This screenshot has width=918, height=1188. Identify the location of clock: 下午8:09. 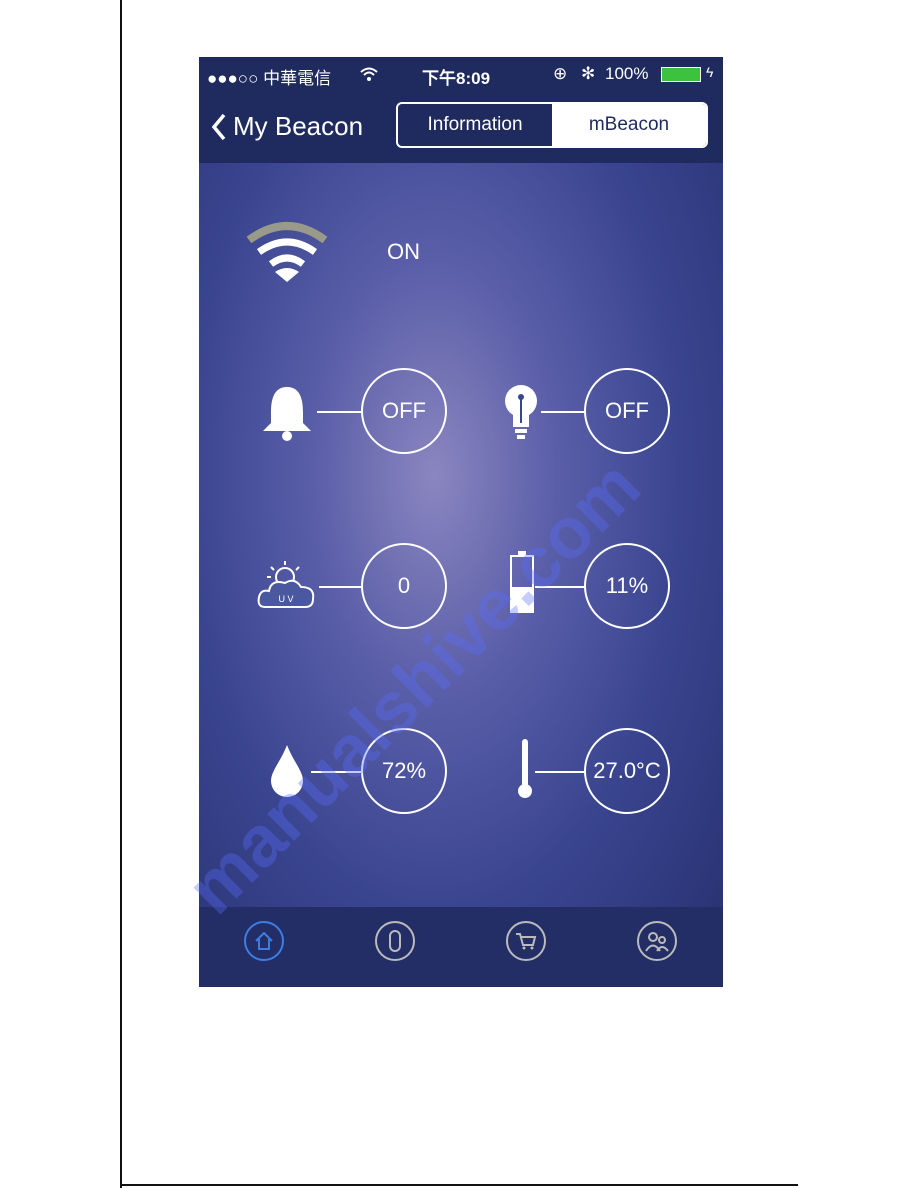
(456, 78).